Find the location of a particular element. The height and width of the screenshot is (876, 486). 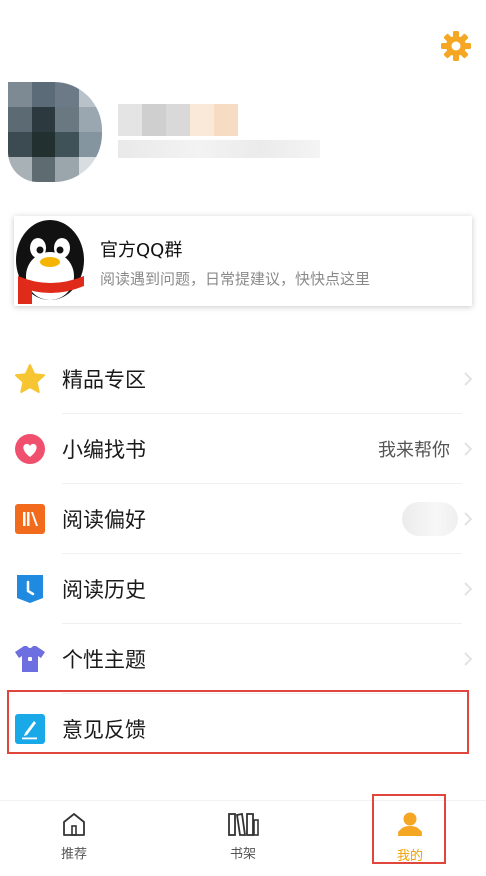

tab-label: 推荐 is located at coordinates (73, 854).